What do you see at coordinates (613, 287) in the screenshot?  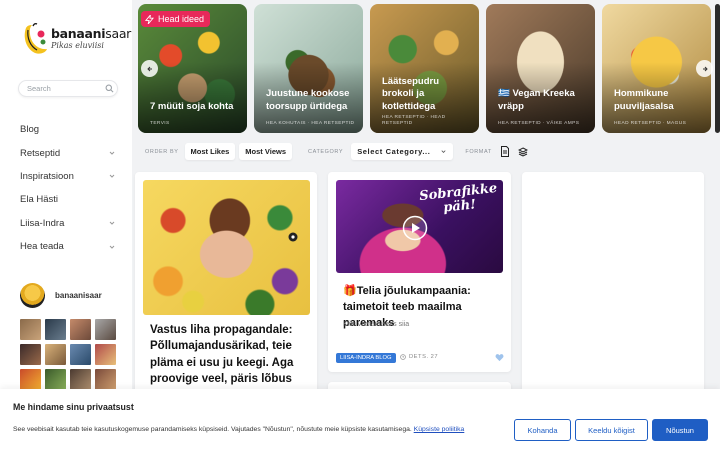 I see `post-card-empty` at bounding box center [613, 287].